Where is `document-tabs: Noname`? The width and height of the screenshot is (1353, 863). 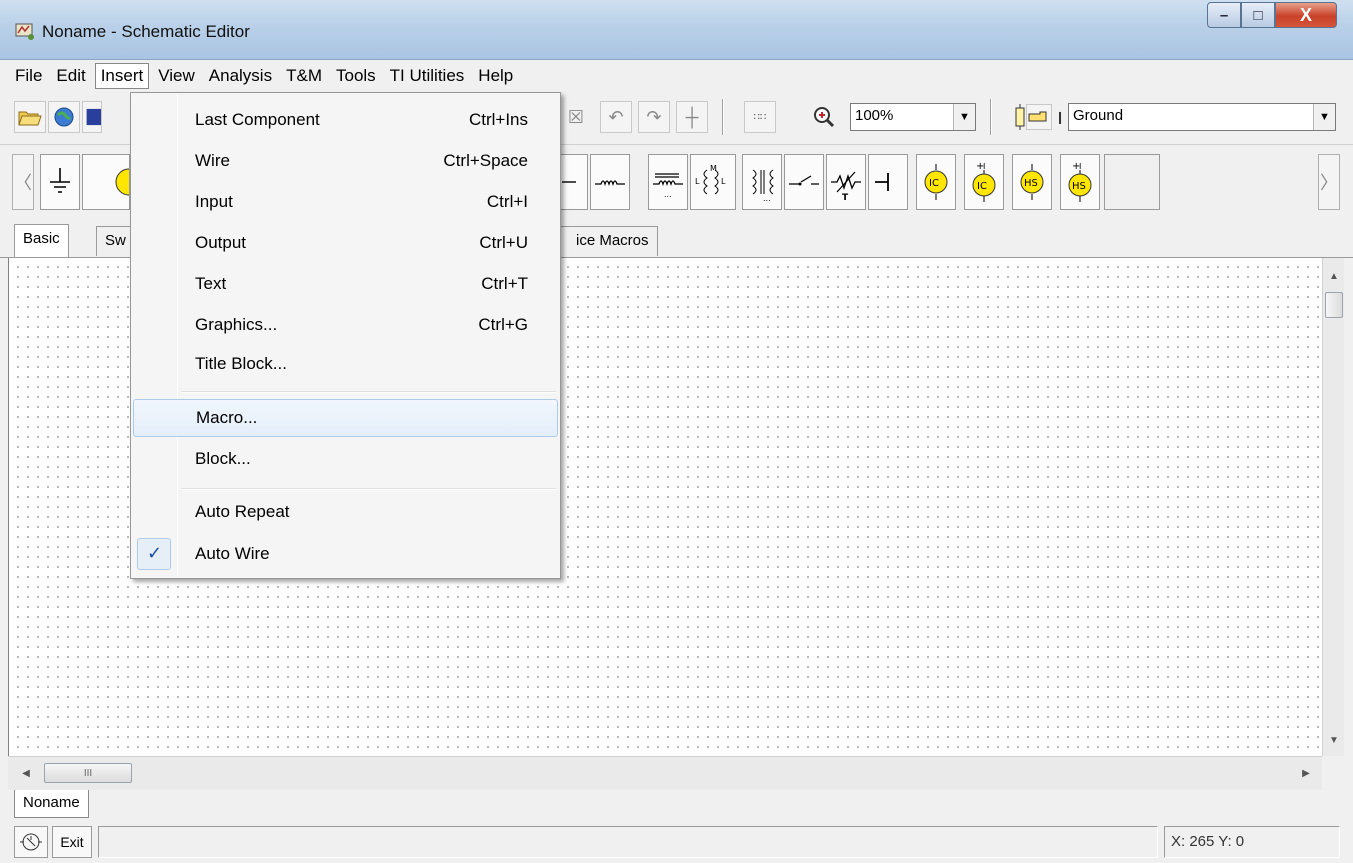
document-tabs: Noname is located at coordinates (676, 805).